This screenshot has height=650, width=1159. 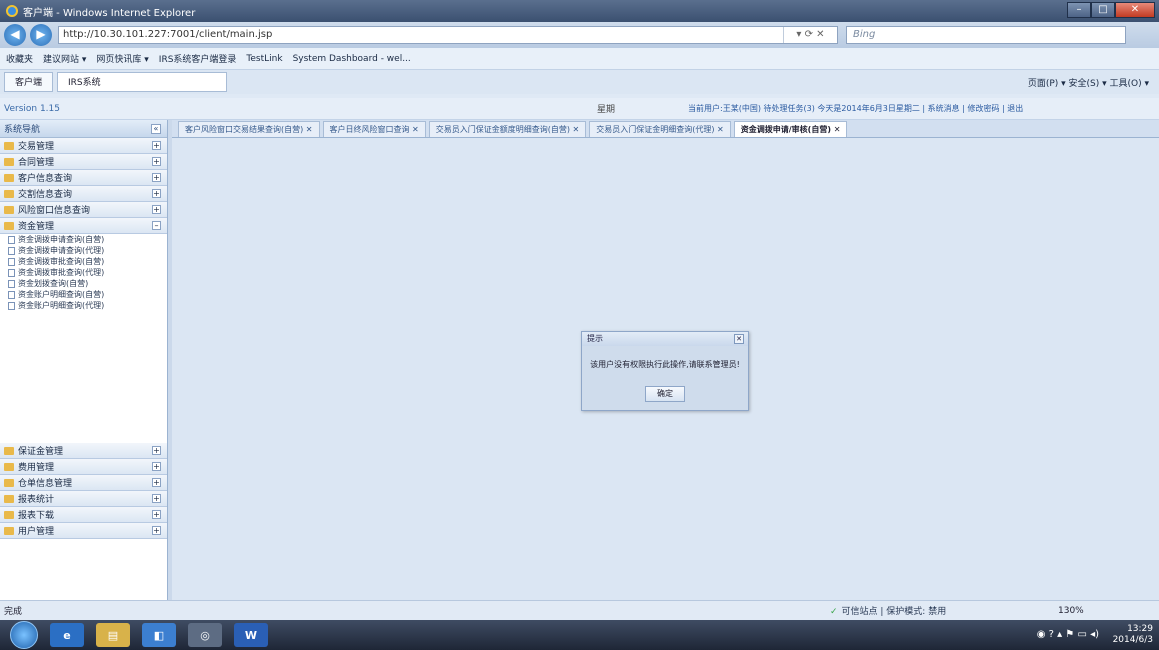 I want to click on tab-trader-margin-agent: 交易员入门保证金明细查询(代理) ✕, so click(x=660, y=129).